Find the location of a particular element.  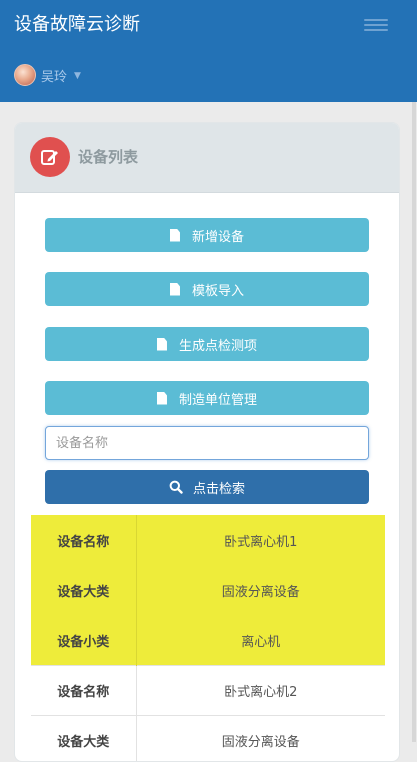

generate-inspection-items-button: 生成点检测项 is located at coordinates (207, 344).